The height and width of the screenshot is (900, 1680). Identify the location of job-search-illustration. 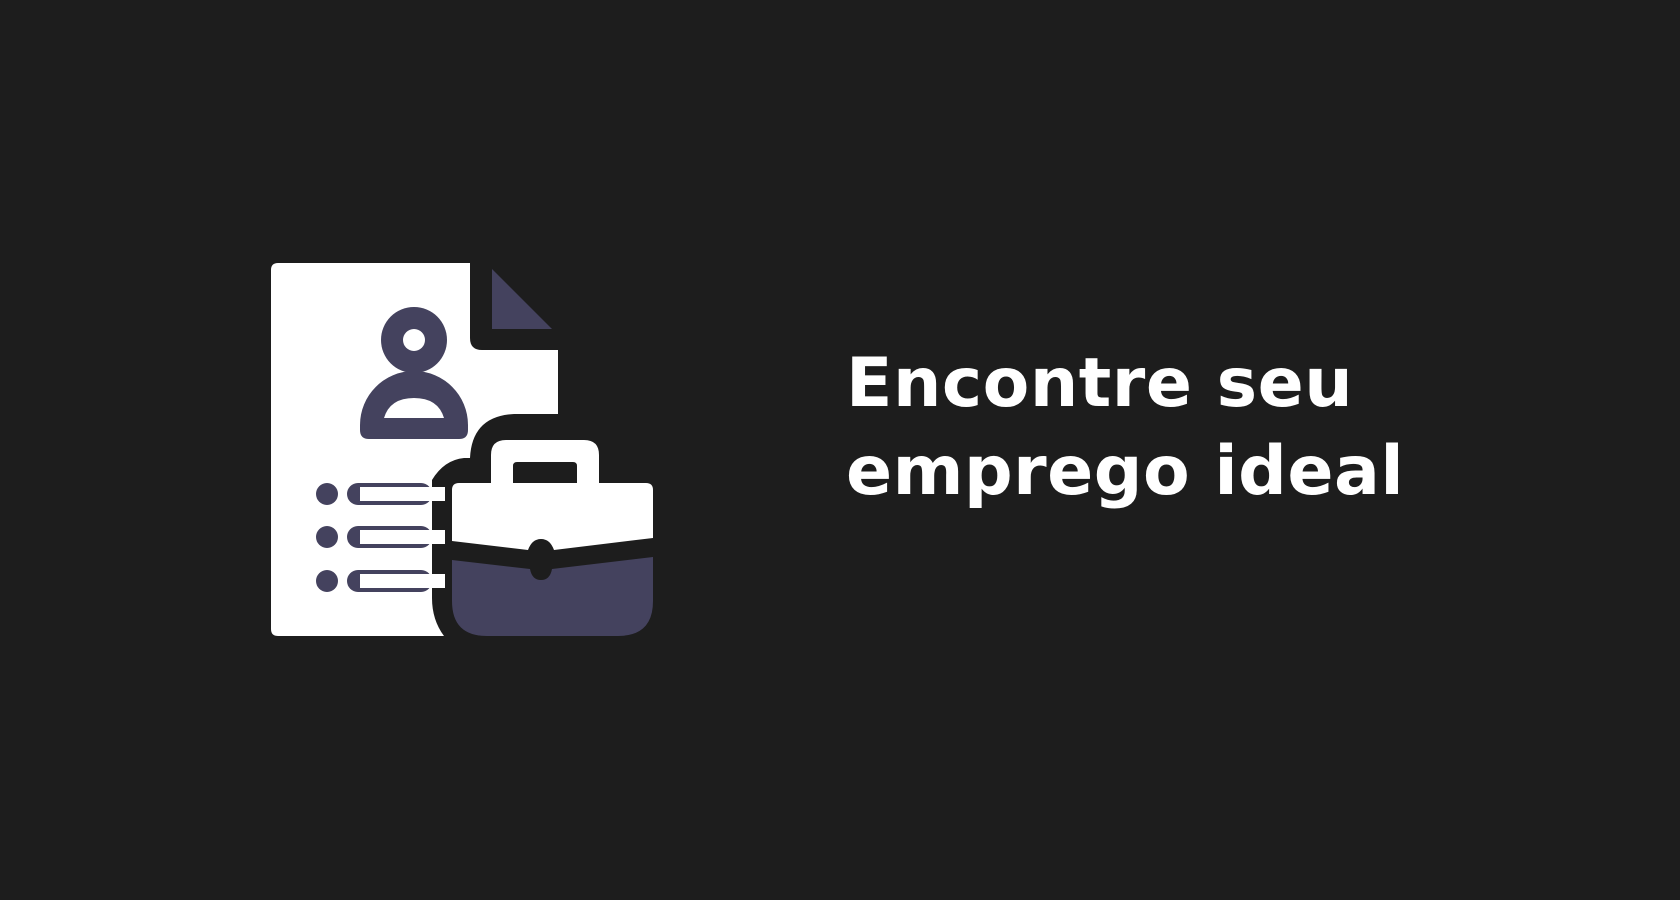
(462, 450).